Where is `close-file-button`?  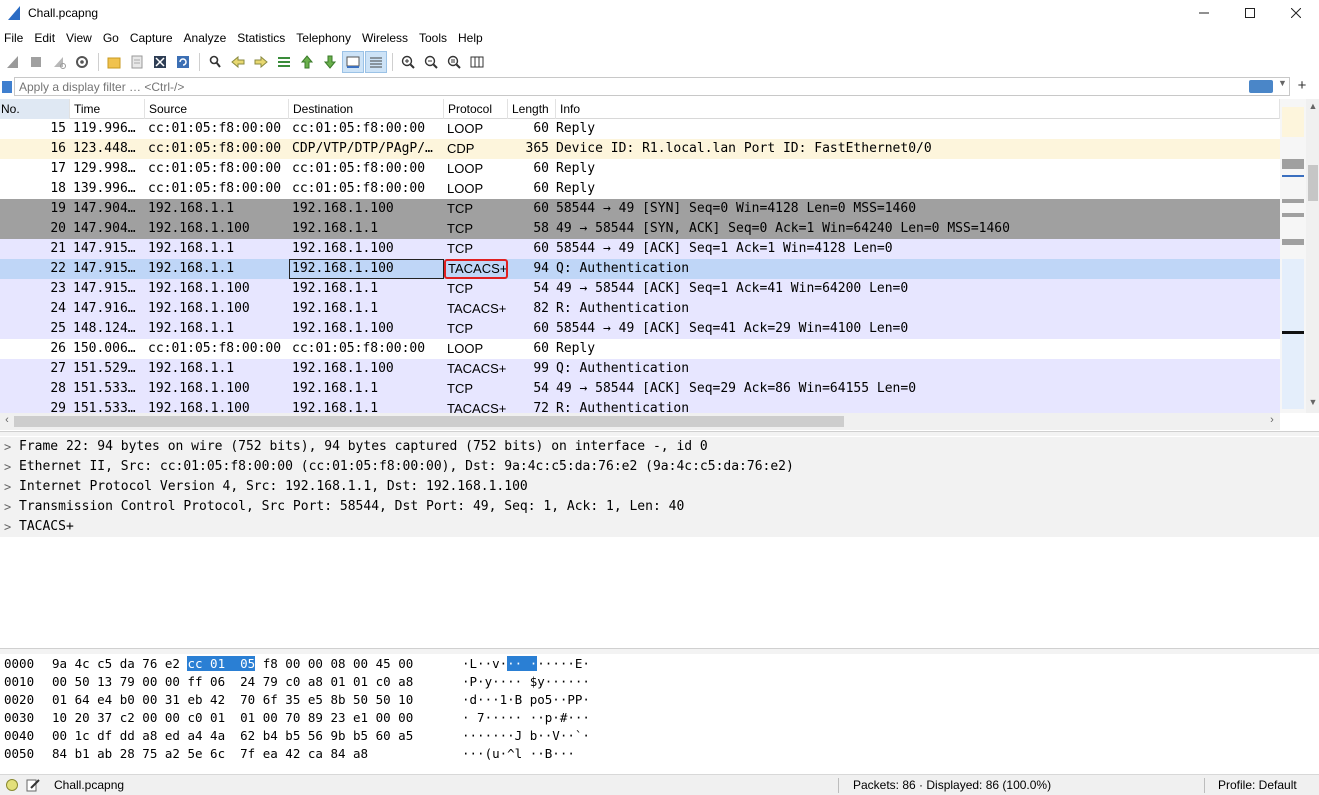 close-file-button is located at coordinates (160, 62).